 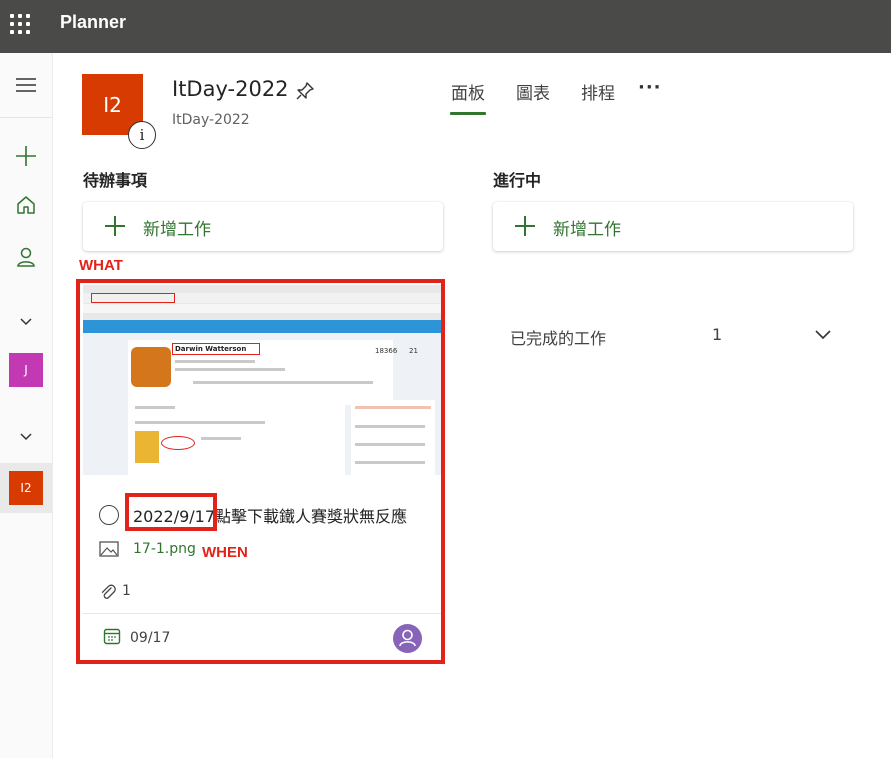 I want to click on app-launcher-icon, so click(x=20, y=24).